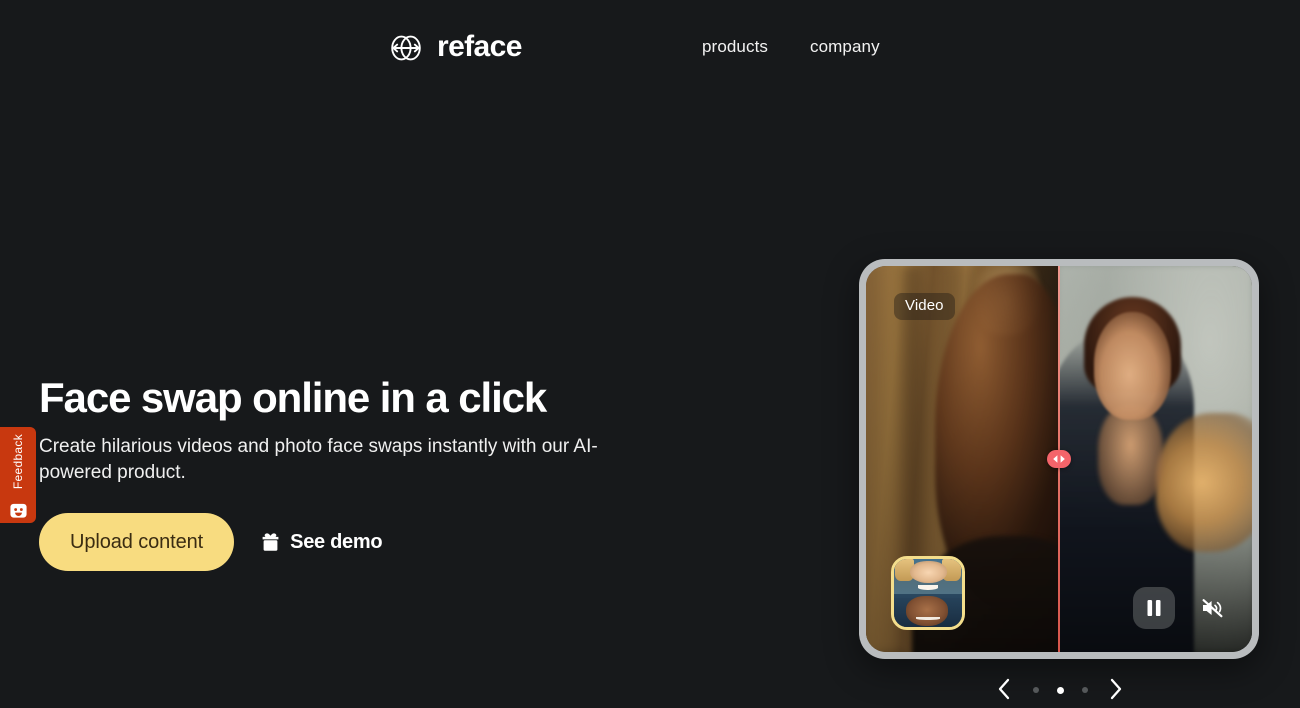  I want to click on pause-icon, so click(1154, 608).